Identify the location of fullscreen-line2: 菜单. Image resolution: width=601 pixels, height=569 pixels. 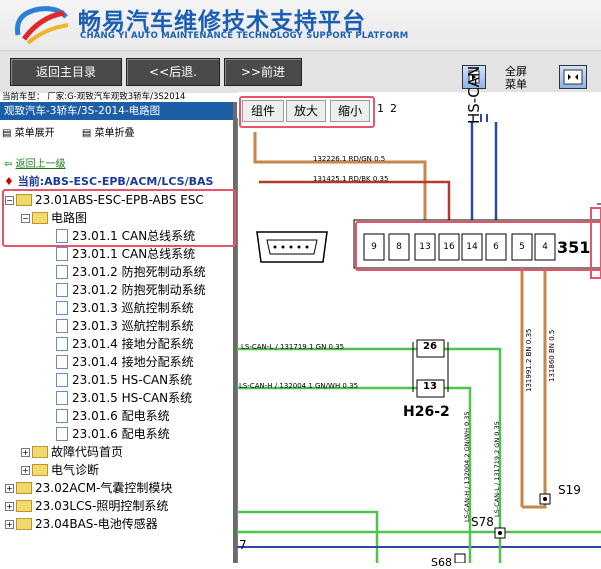
(516, 84).